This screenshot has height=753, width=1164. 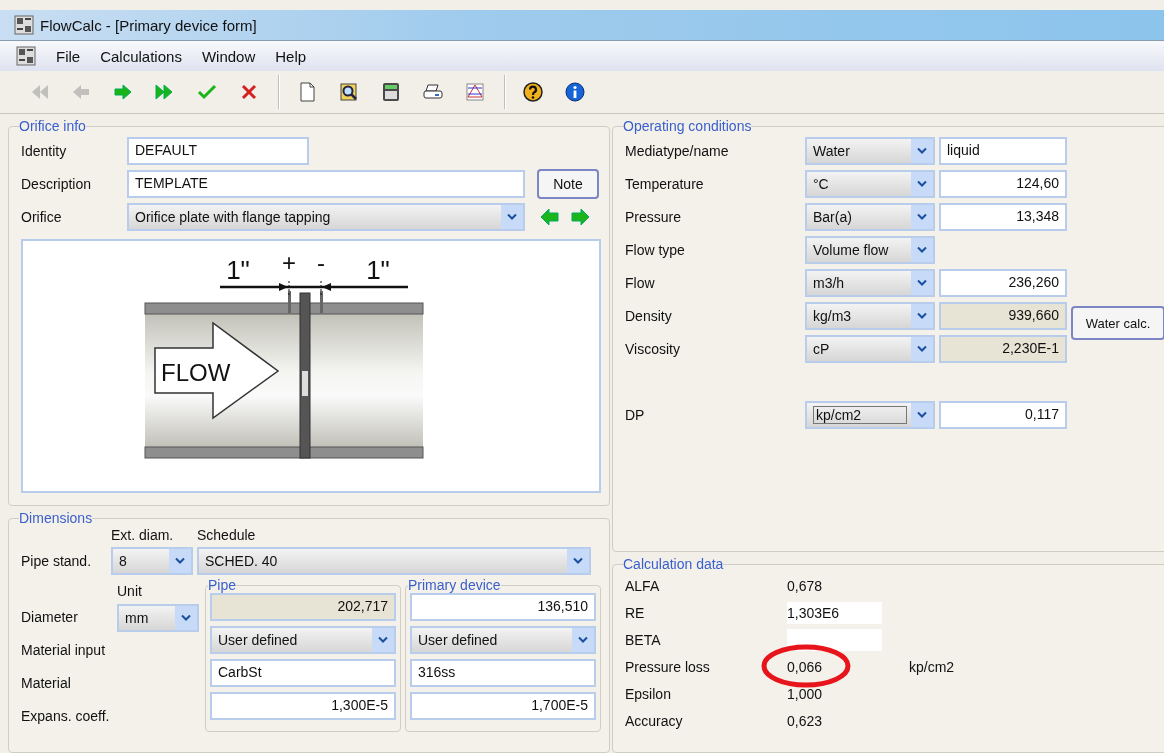 I want to click on dropdown: 8, so click(x=152, y=560).